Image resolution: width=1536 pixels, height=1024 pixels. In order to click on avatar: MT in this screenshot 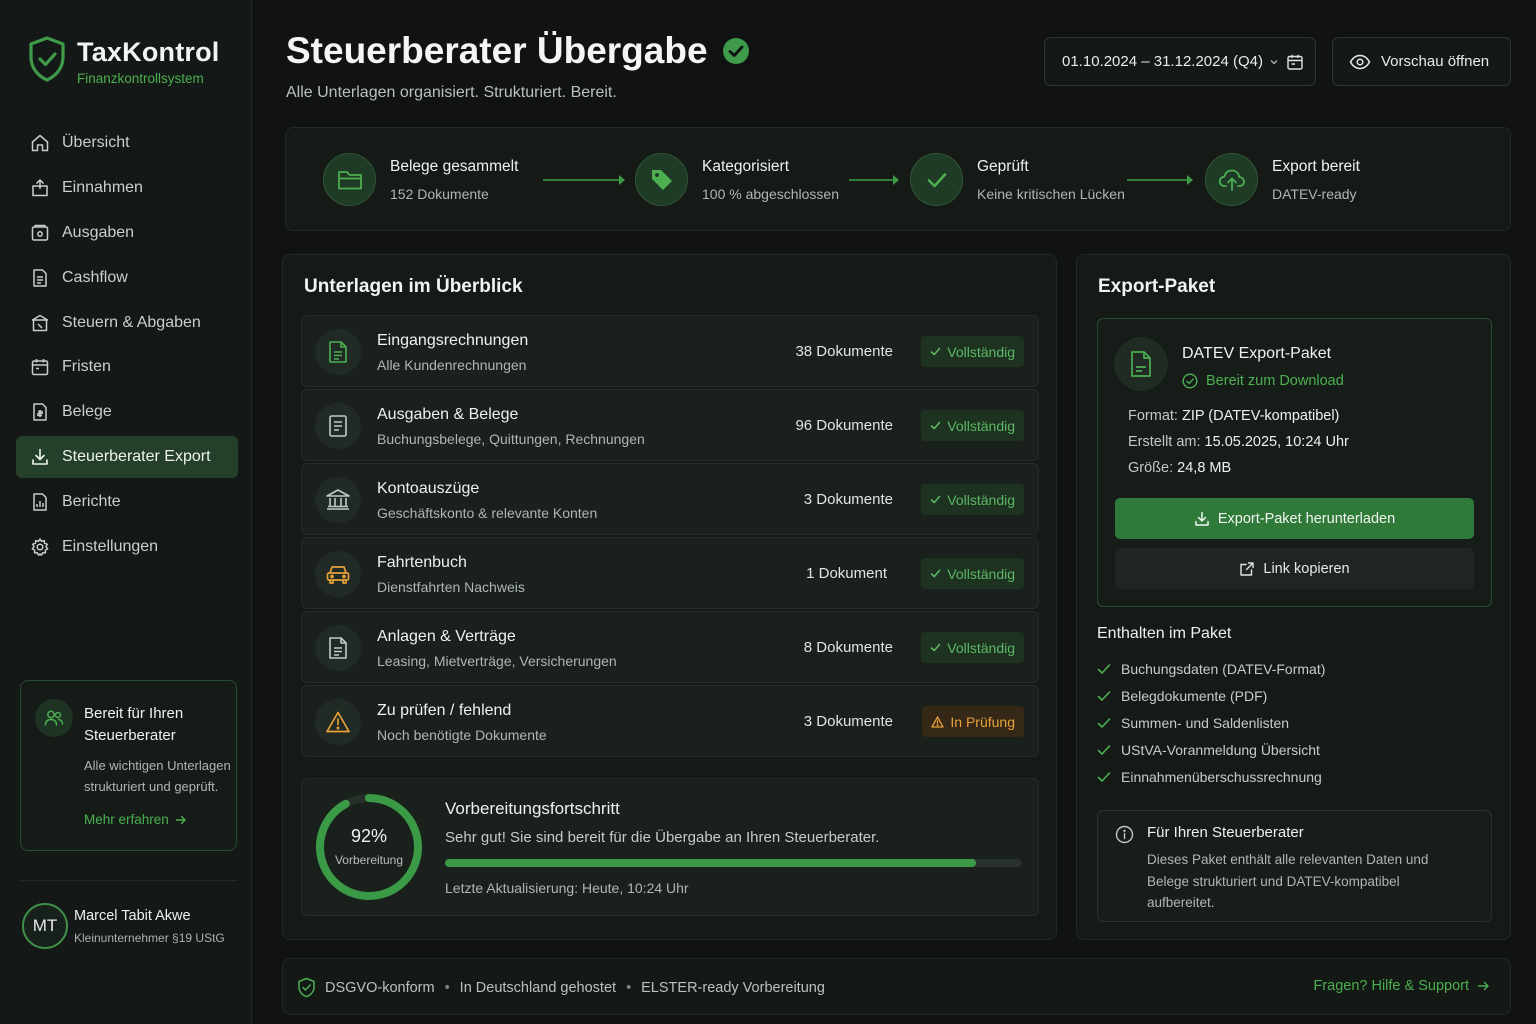, I will do `click(45, 926)`.